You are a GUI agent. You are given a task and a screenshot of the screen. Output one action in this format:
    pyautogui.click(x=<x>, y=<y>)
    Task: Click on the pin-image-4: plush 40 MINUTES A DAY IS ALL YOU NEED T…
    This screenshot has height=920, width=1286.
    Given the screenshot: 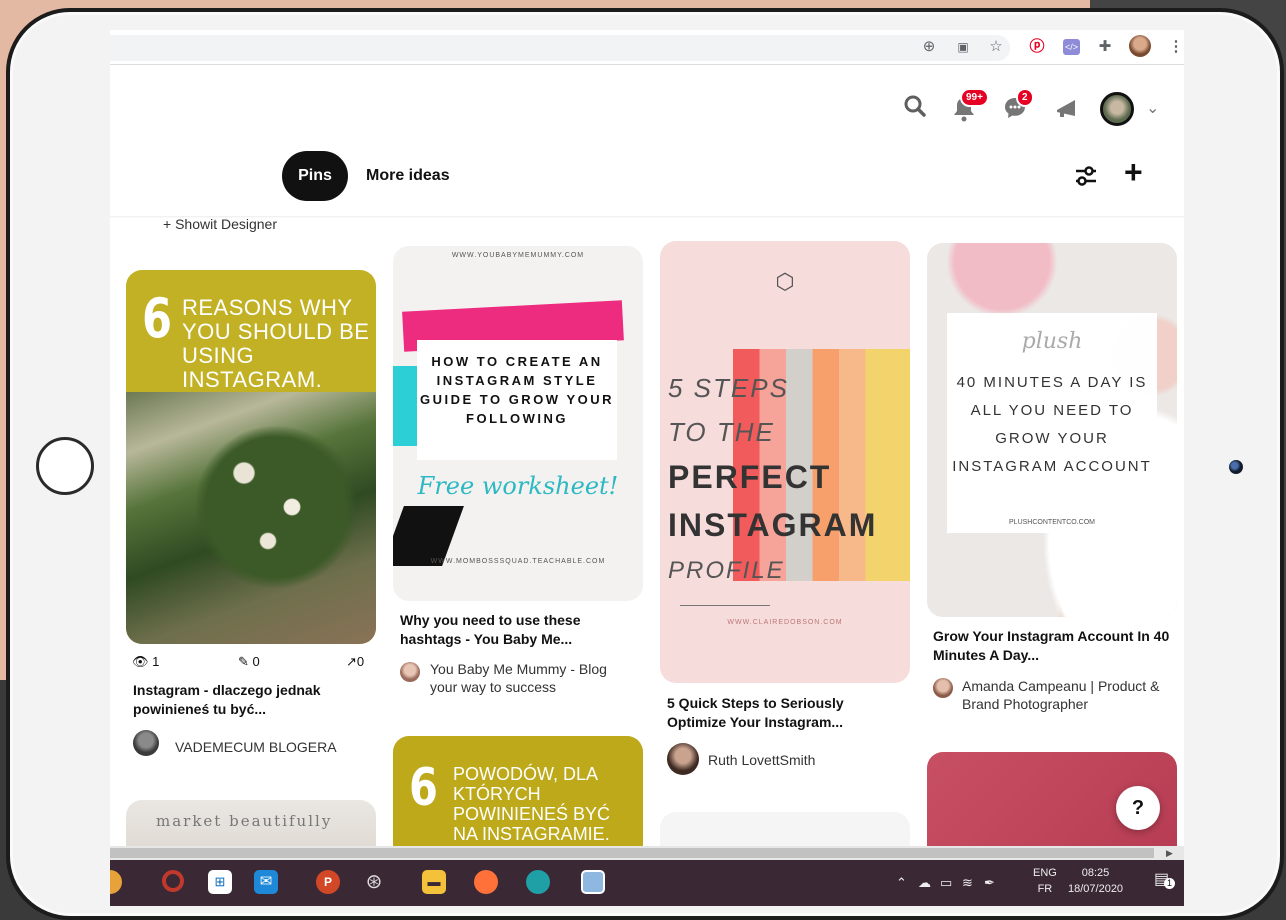 What is the action you would take?
    pyautogui.click(x=1052, y=430)
    